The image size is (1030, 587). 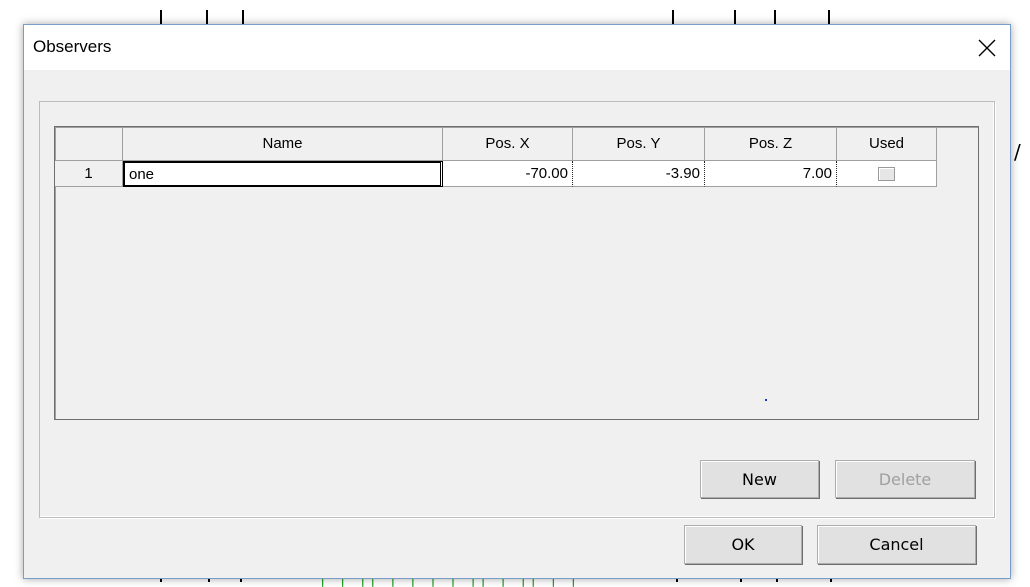 I want to click on new-button: New, so click(x=759, y=479).